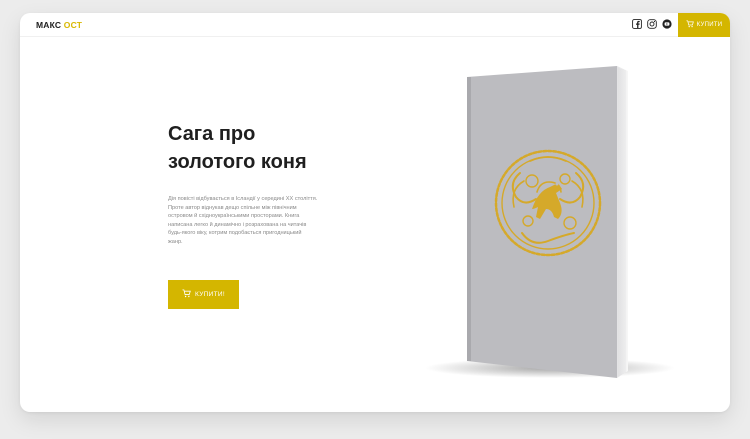 This screenshot has width=750, height=439. Describe the element at coordinates (375, 25) in the screenshot. I see `site-header: МАКС ОСТ КУПИТИ` at that location.